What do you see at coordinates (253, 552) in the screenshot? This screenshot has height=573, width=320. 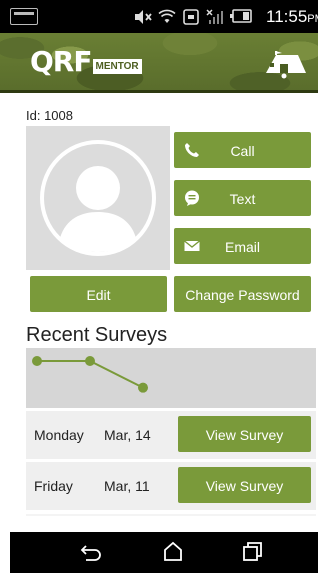 I see `recent-apps-icon` at bounding box center [253, 552].